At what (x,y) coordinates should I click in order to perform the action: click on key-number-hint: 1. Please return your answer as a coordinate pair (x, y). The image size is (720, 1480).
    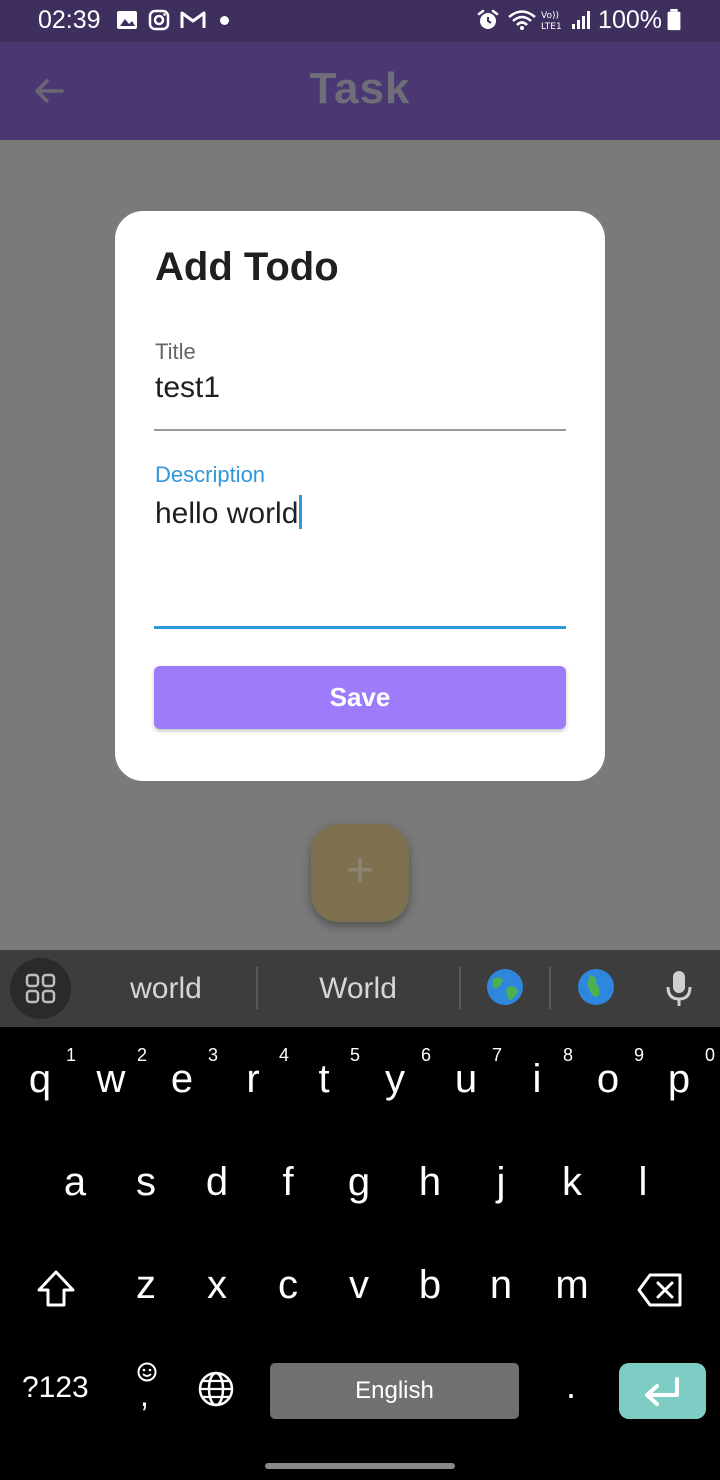
    Looking at the image, I should click on (70, 1055).